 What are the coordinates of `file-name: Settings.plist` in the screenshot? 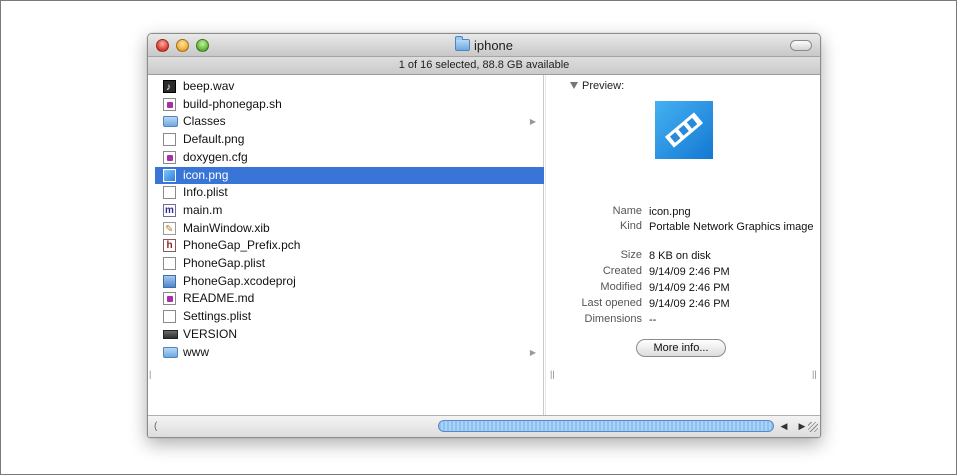 It's located at (217, 316).